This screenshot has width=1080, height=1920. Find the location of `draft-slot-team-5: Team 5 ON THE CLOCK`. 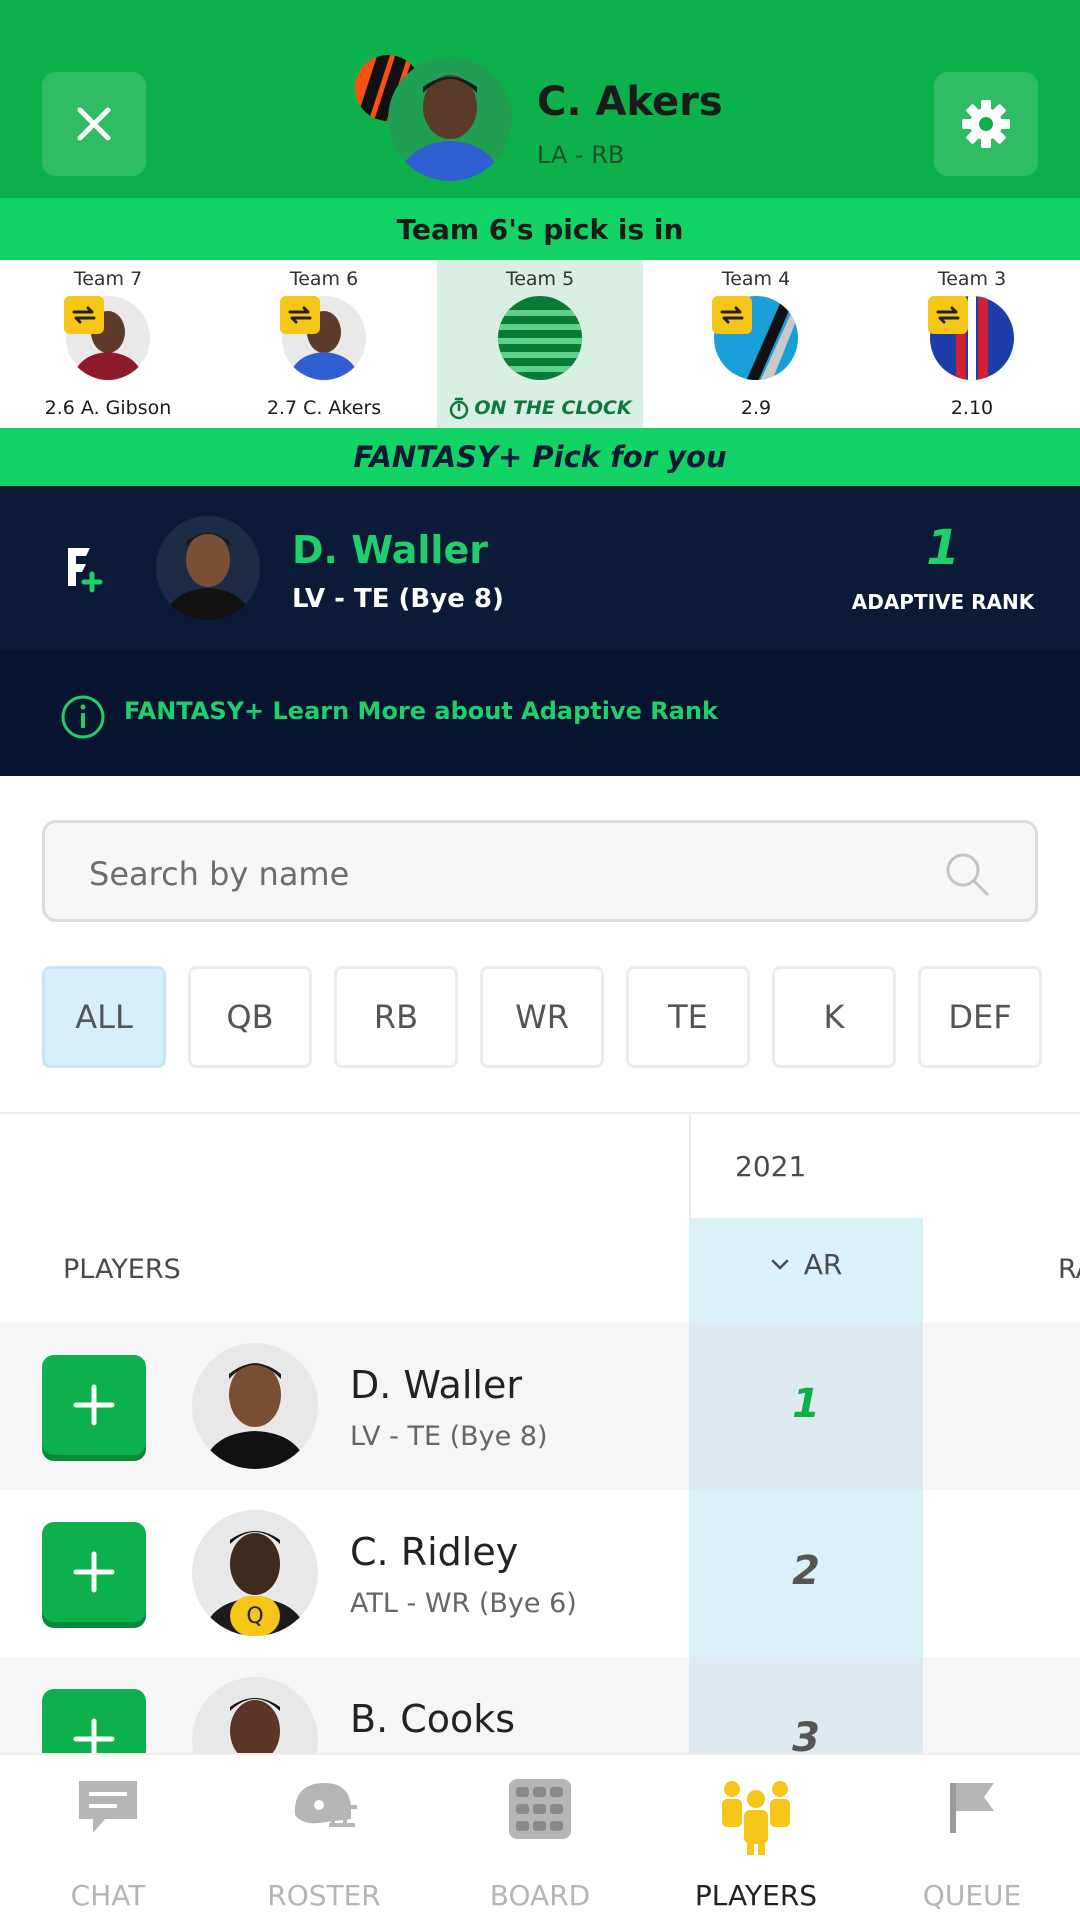

draft-slot-team-5: Team 5 ON THE CLOCK is located at coordinates (540, 344).